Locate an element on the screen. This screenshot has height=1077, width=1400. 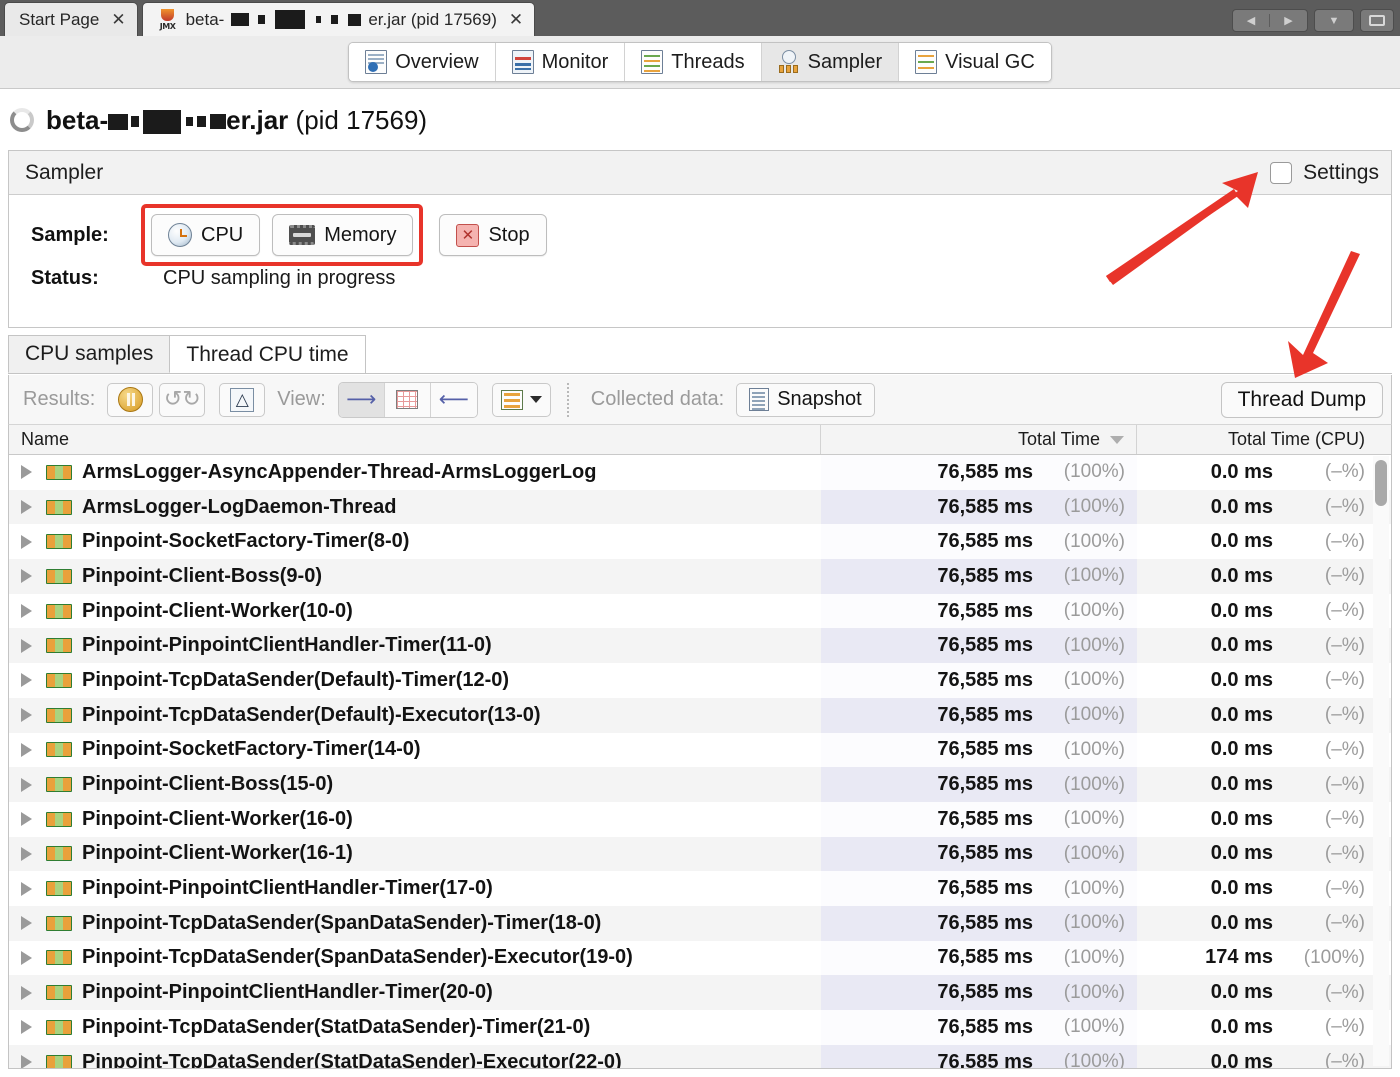
column-header-name: Name is located at coordinates (415, 439).